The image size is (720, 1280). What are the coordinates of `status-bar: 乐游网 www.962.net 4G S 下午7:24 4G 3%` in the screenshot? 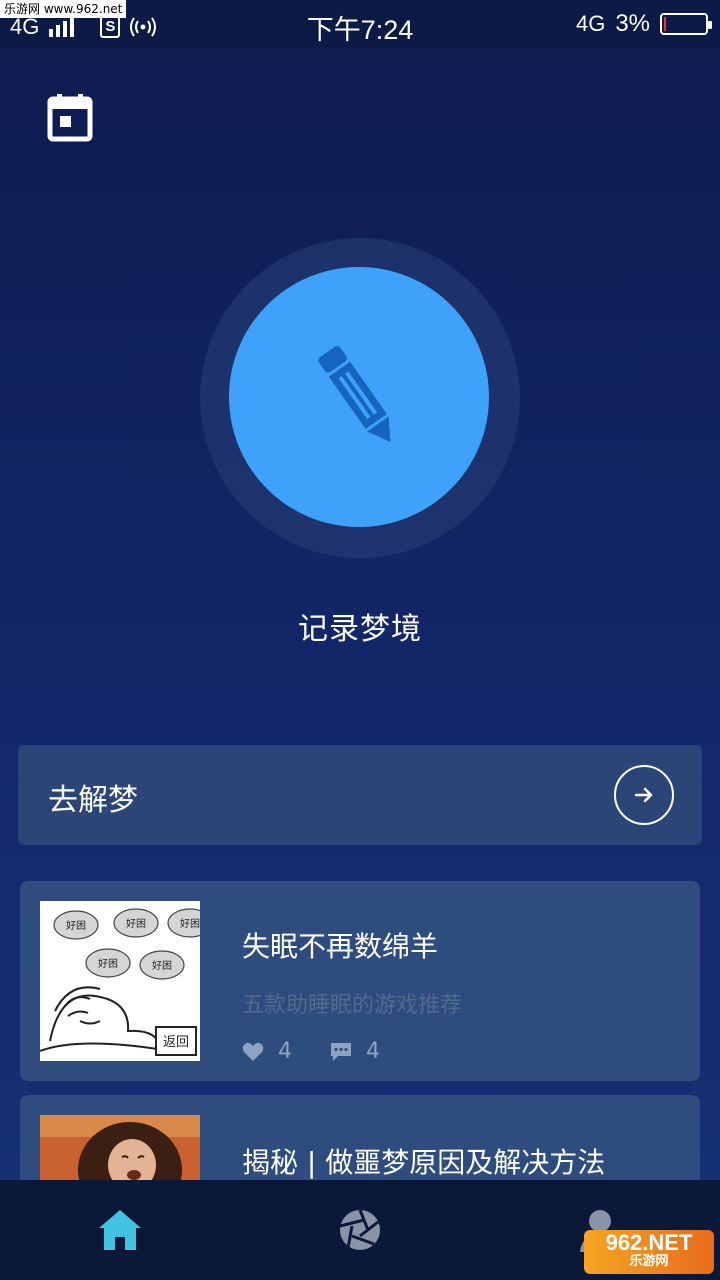 It's located at (360, 24).